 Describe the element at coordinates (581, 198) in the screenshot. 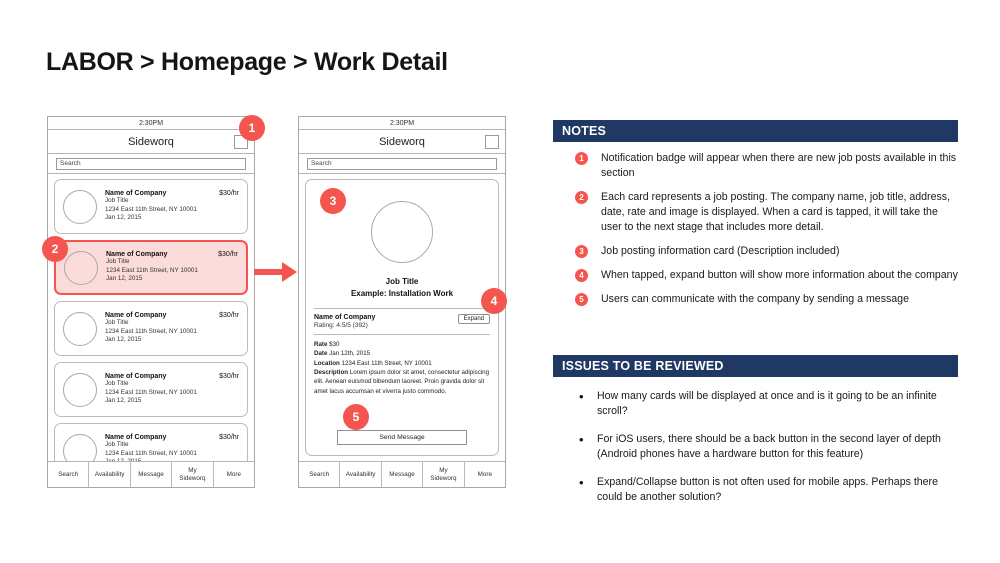

I see `note-badge: 2` at that location.